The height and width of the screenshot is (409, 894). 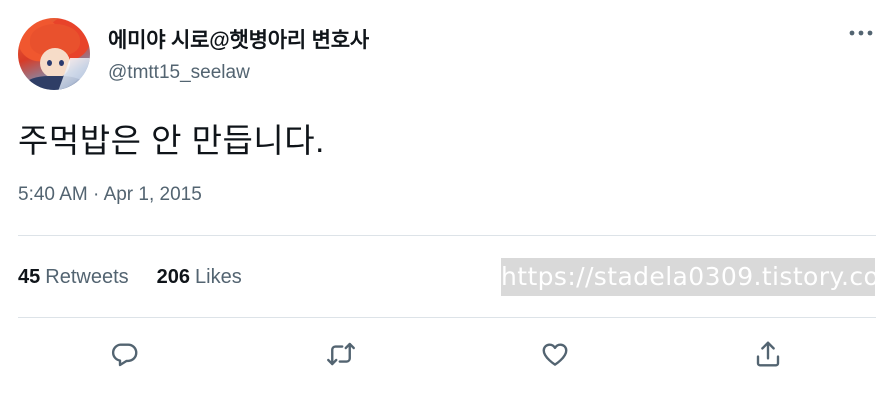 I want to click on tweet-timestamp: 5:40 AM · Apr 1, 2015, so click(x=110, y=195).